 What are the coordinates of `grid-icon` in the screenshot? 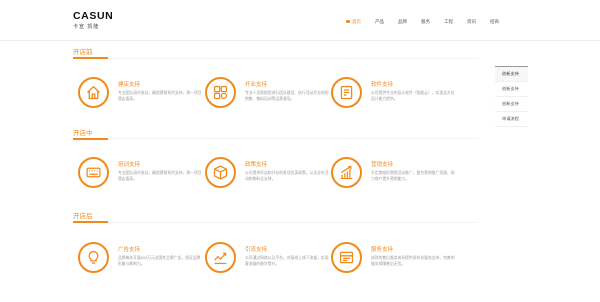 It's located at (220, 92).